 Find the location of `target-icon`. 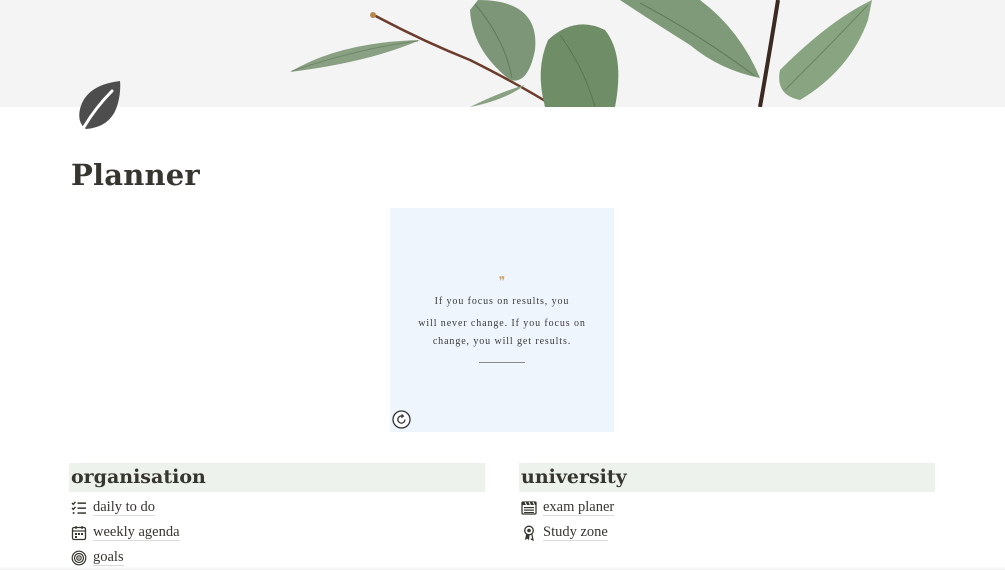

target-icon is located at coordinates (79, 557).